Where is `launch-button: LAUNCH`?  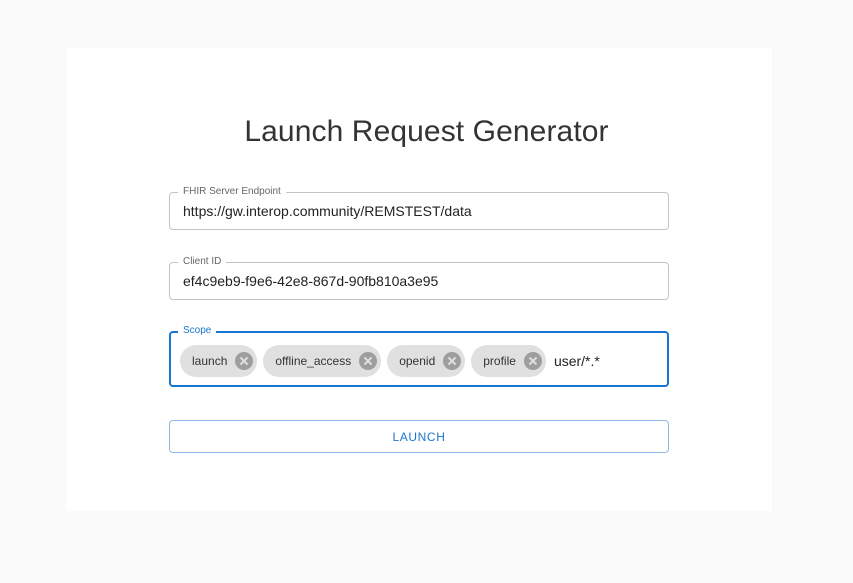
launch-button: LAUNCH is located at coordinates (419, 436).